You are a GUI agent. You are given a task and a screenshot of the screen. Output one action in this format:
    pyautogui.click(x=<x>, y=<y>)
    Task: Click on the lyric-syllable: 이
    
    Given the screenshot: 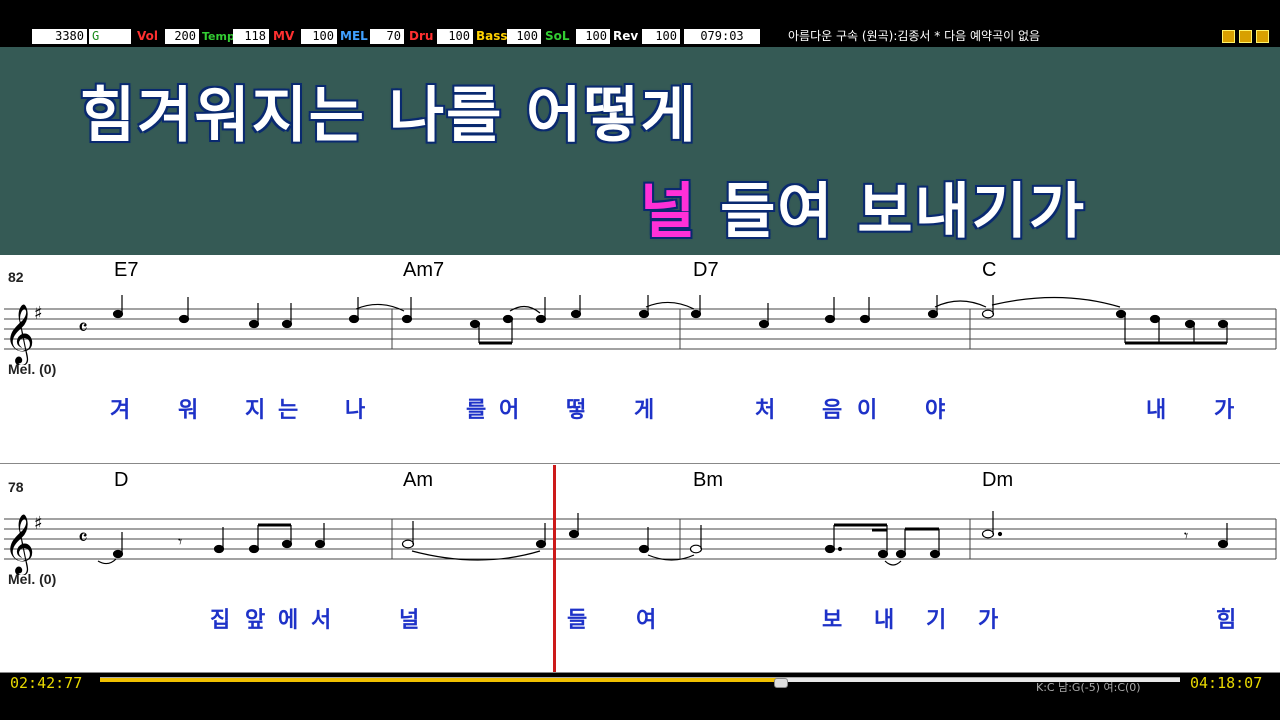 What is the action you would take?
    pyautogui.click(x=867, y=410)
    